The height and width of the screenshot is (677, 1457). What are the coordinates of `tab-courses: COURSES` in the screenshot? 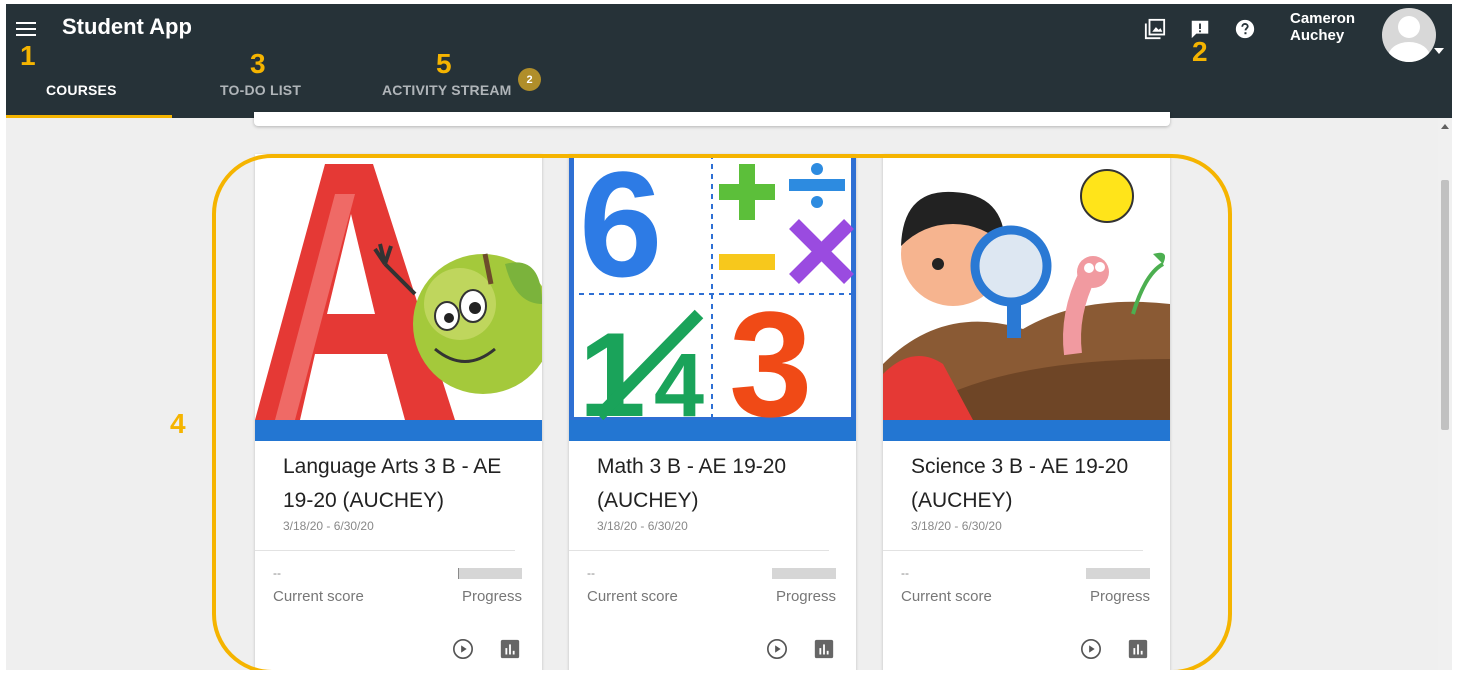 It's located at (81, 90).